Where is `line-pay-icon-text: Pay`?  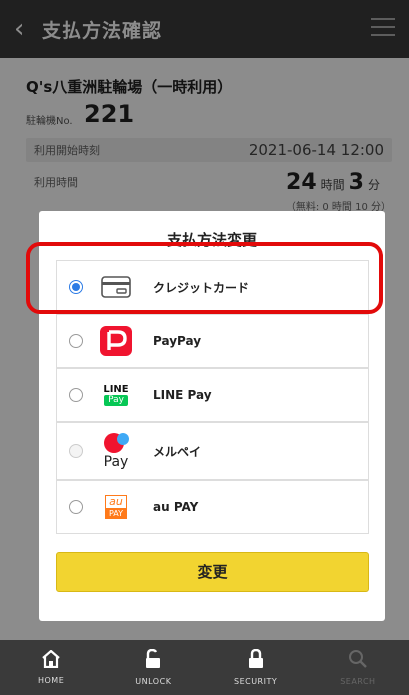 line-pay-icon-text: Pay is located at coordinates (116, 400).